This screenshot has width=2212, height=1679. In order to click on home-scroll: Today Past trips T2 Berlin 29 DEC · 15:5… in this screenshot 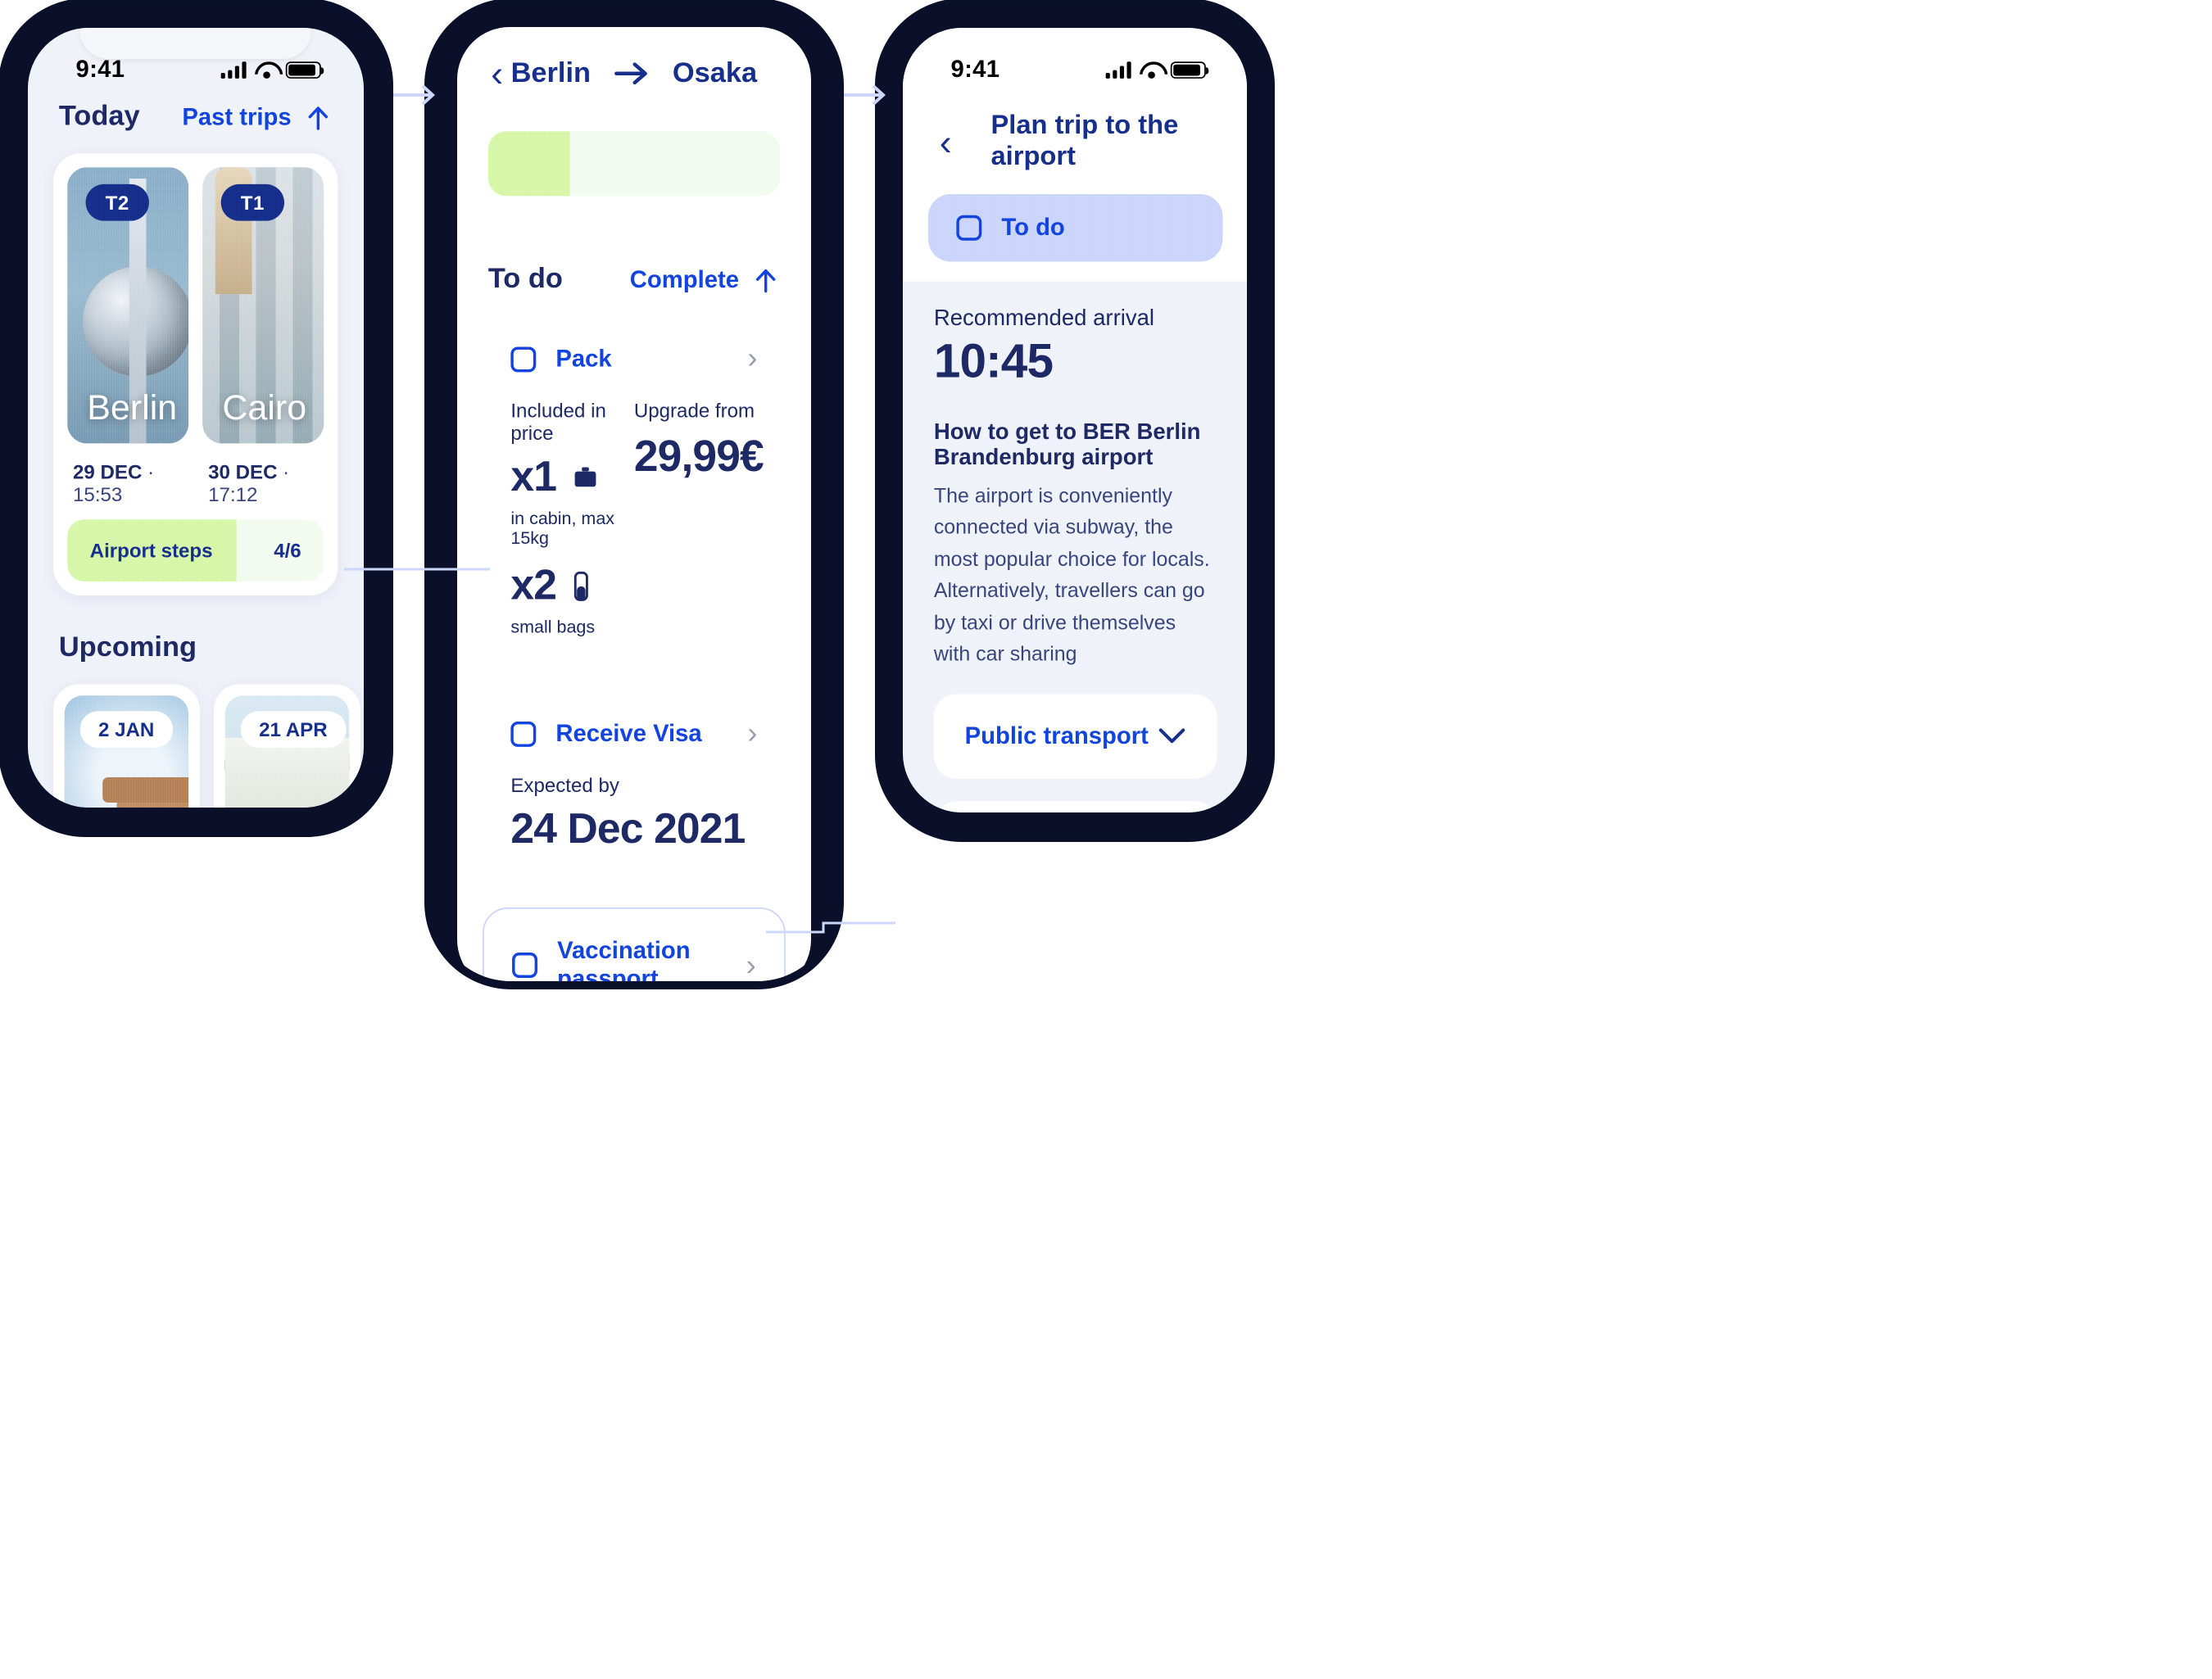, I will do `click(195, 449)`.